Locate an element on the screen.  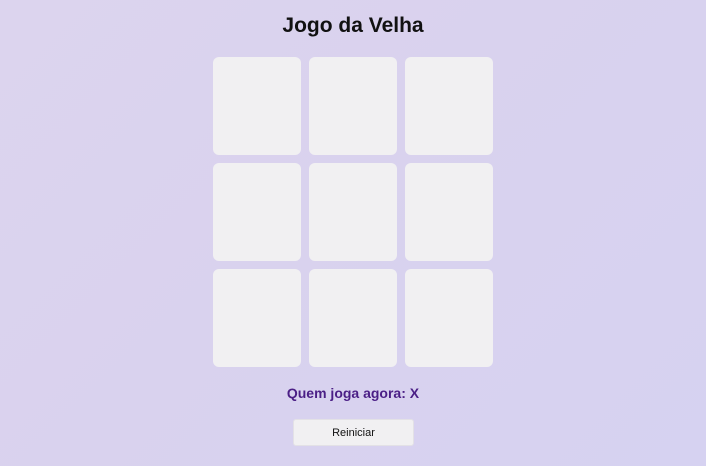
current-player: X is located at coordinates (414, 393).